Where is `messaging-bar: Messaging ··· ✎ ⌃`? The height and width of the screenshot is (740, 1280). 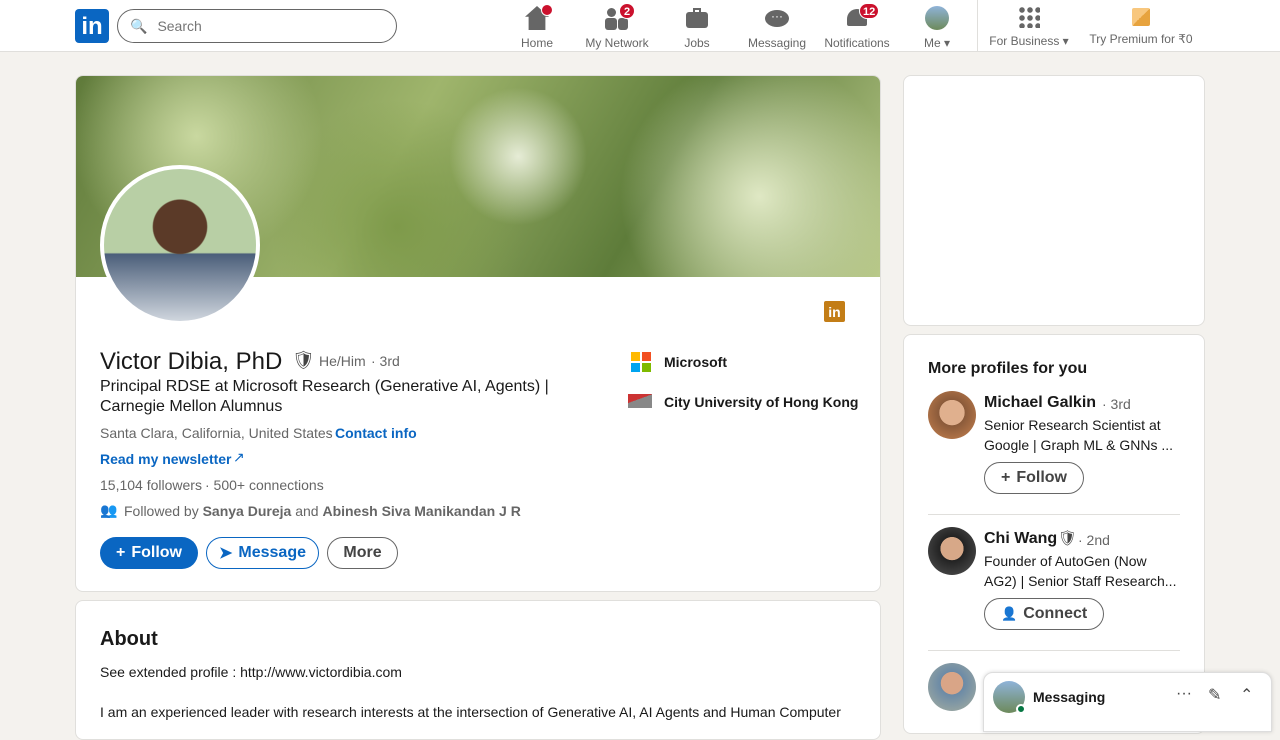
messaging-bar: Messaging ··· ✎ ⌃ is located at coordinates (1127, 702).